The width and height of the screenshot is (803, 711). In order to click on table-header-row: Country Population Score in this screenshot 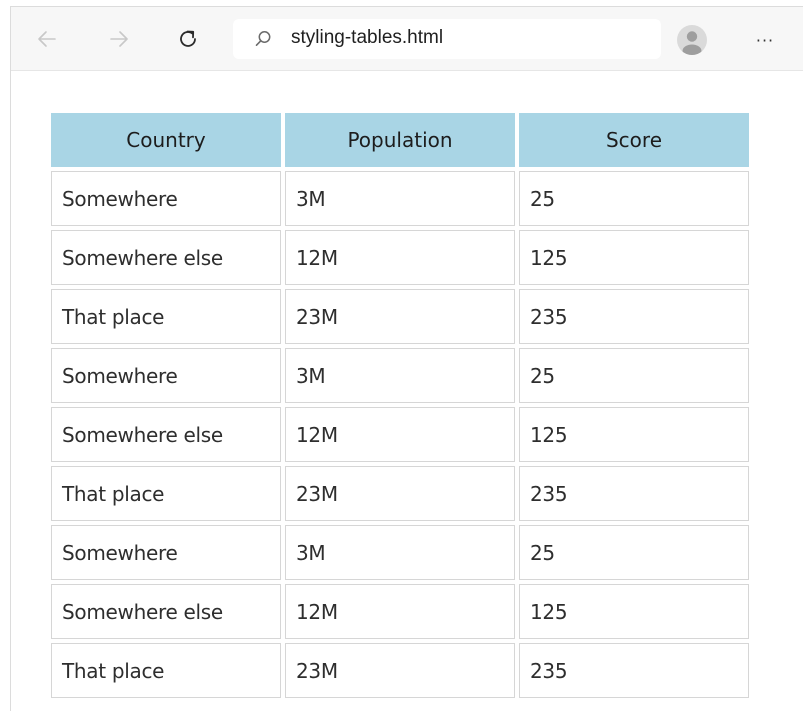, I will do `click(400, 140)`.